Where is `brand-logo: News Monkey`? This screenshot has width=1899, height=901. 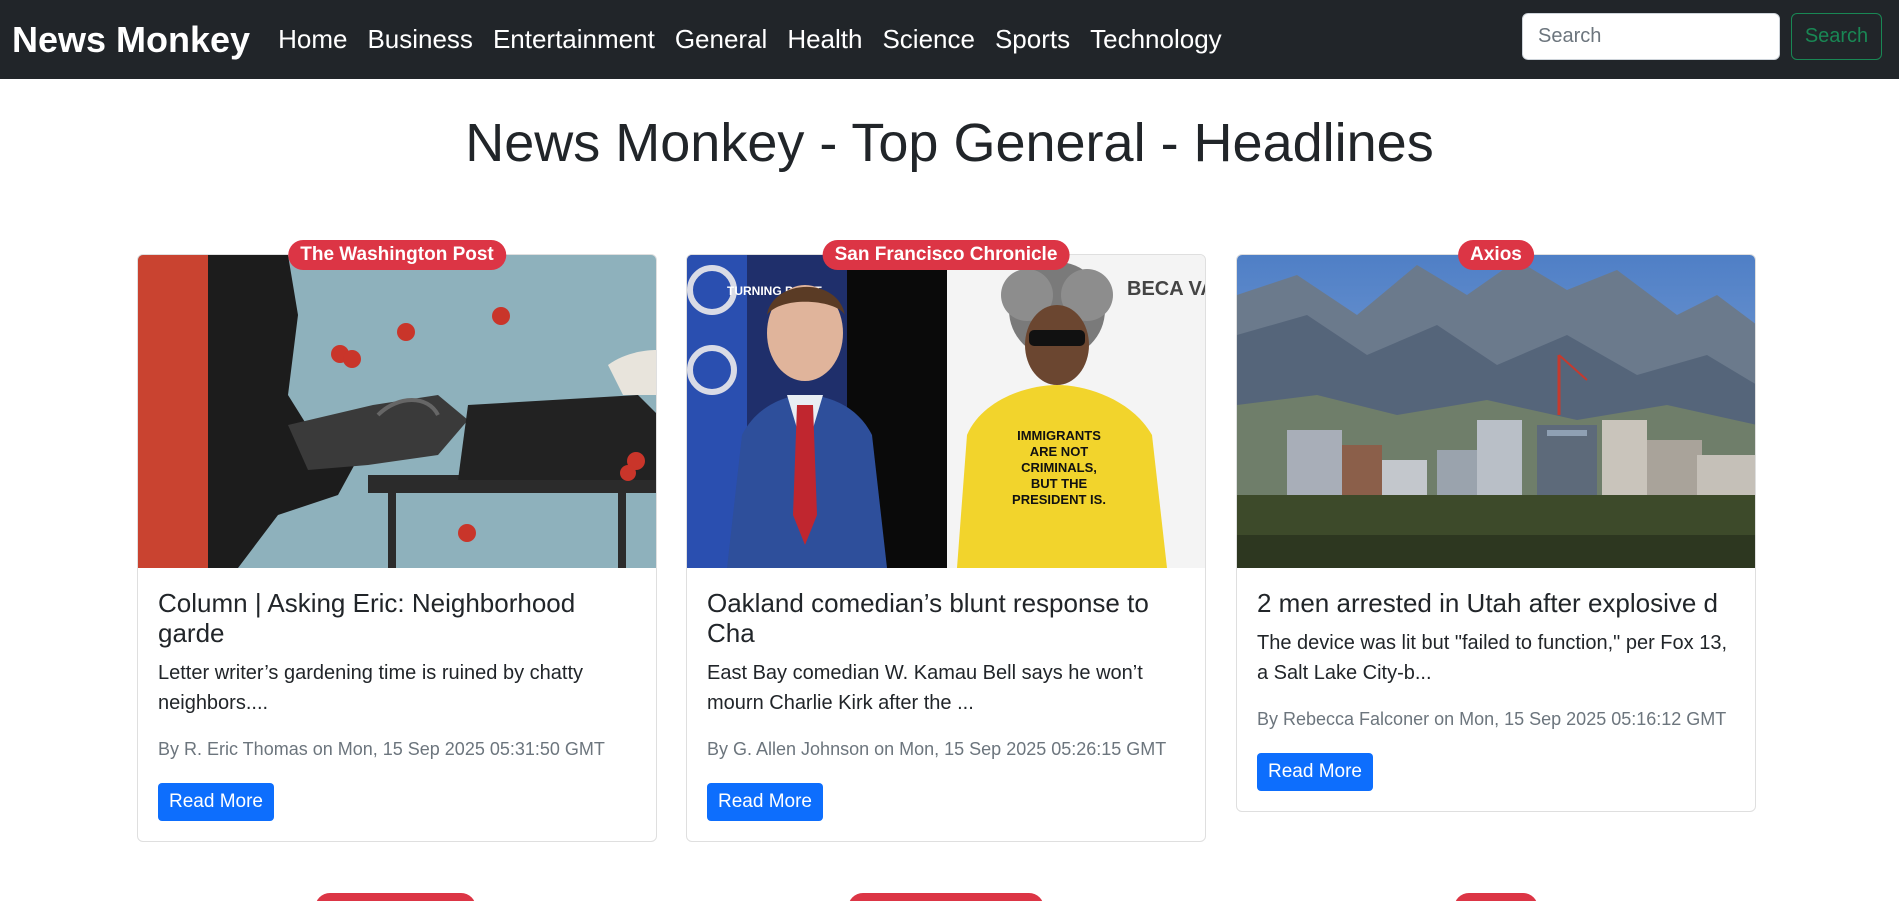 brand-logo: News Monkey is located at coordinates (131, 40).